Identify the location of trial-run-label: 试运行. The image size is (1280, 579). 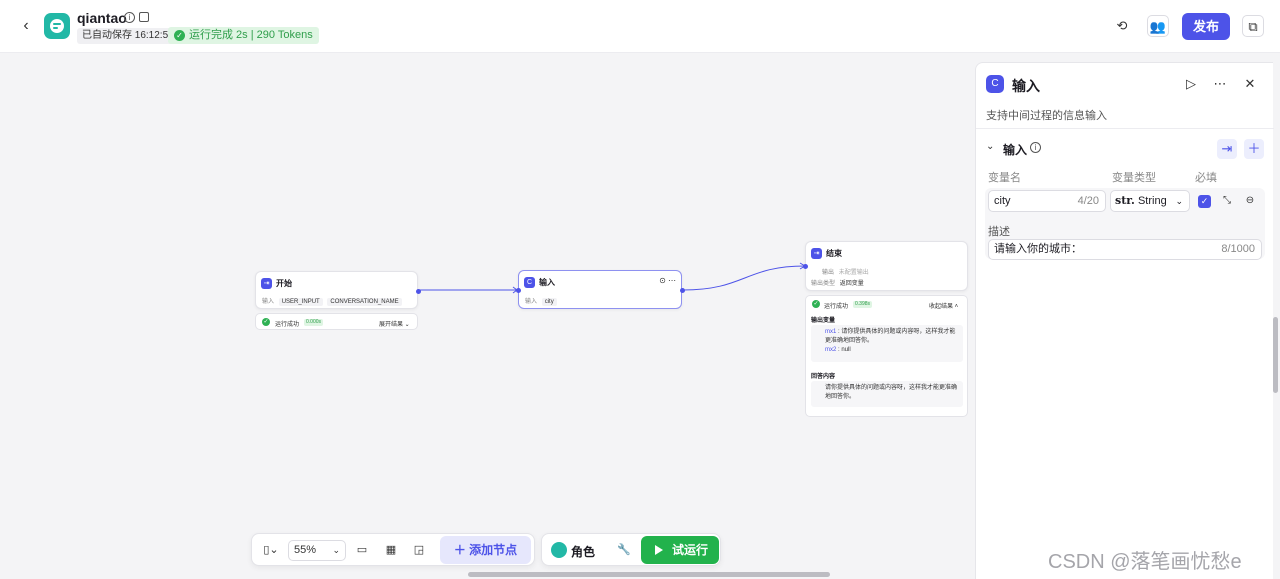
(690, 550).